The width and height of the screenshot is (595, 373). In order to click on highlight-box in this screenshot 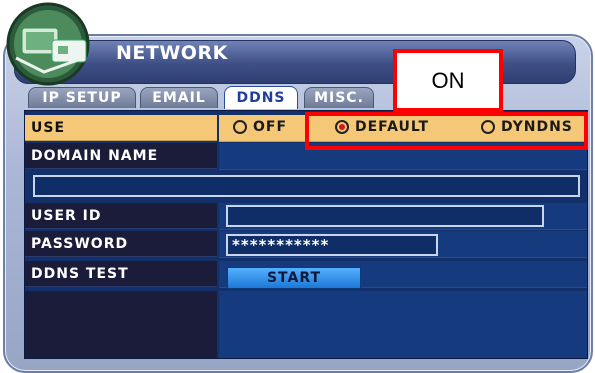, I will do `click(446, 131)`.